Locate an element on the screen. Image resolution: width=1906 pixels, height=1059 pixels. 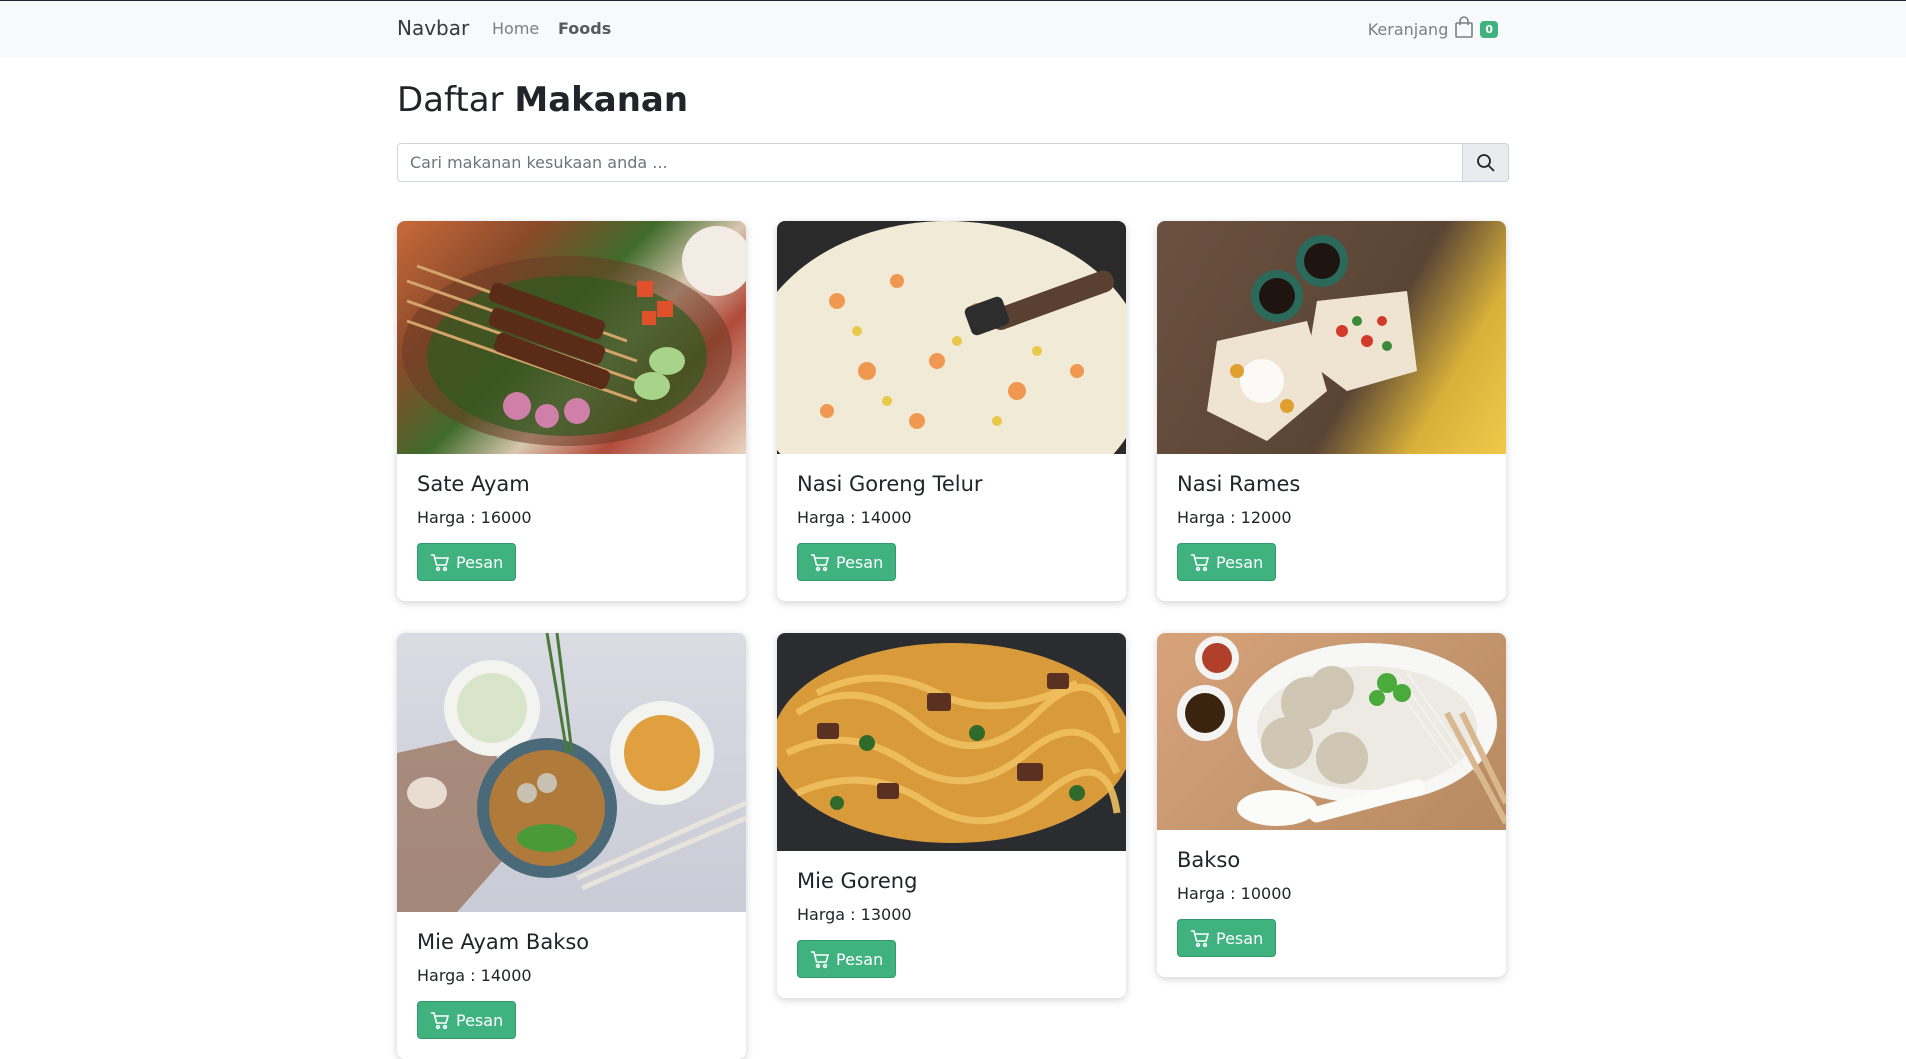
food-name: Sate Ayam is located at coordinates (473, 484).